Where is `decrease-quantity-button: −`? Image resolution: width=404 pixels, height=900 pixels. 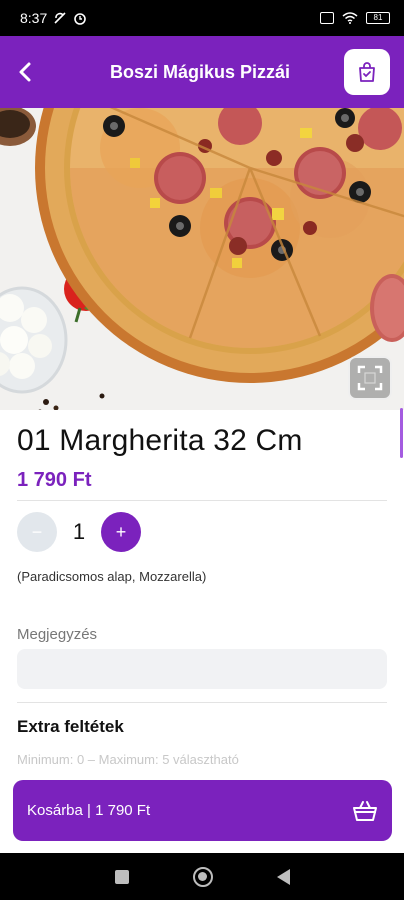 decrease-quantity-button: − is located at coordinates (37, 532).